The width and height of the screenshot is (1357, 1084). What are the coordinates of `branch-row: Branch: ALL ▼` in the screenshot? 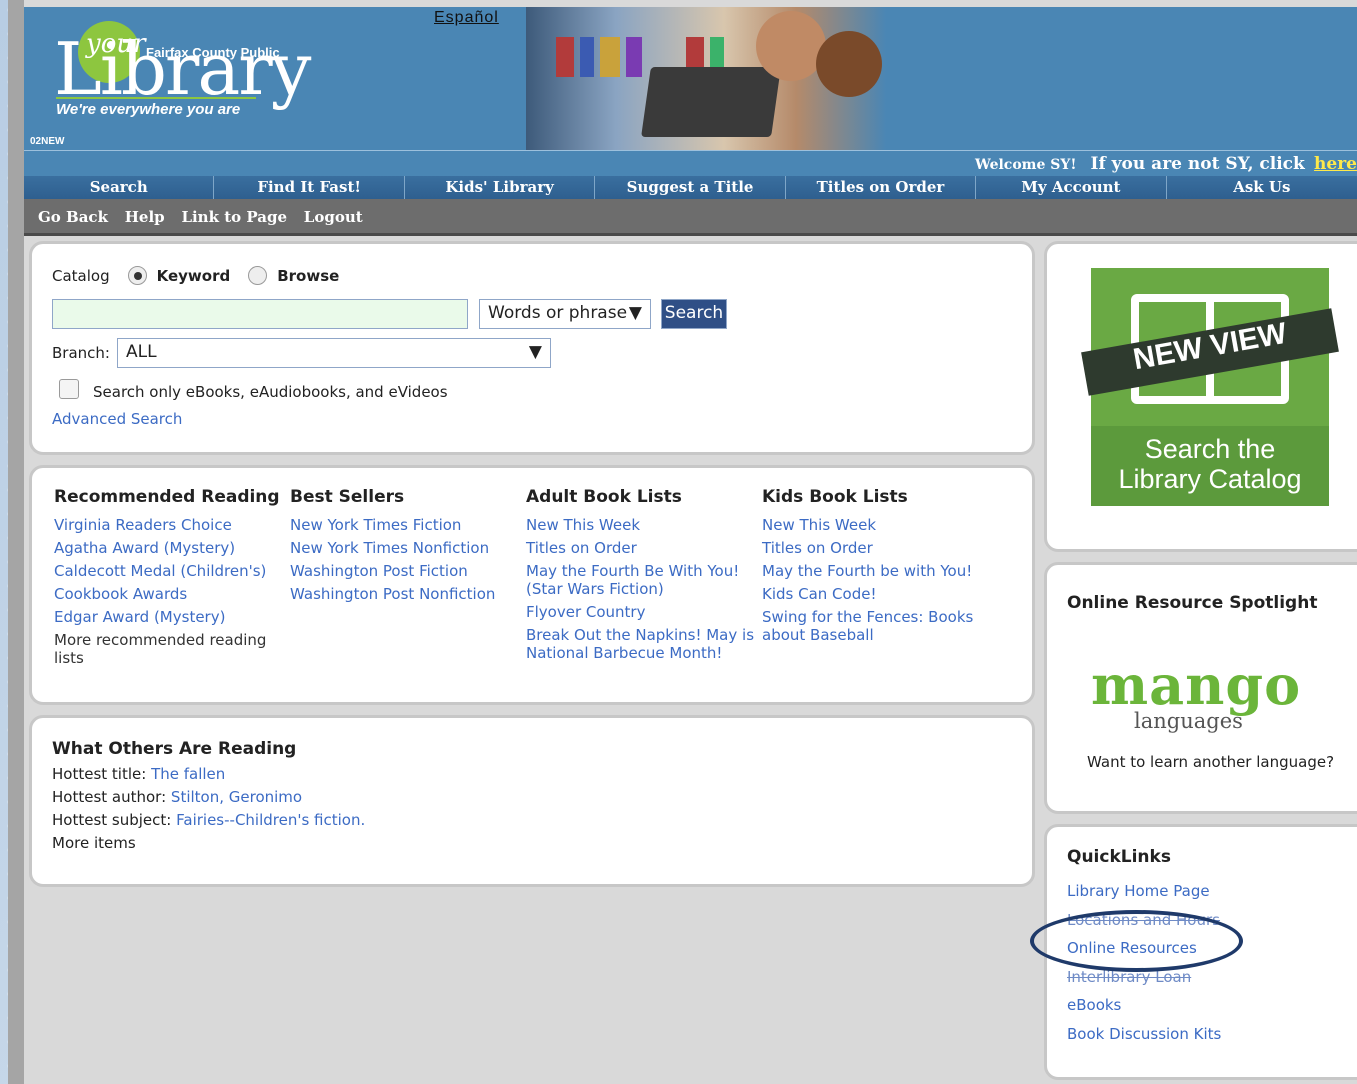 It's located at (301, 353).